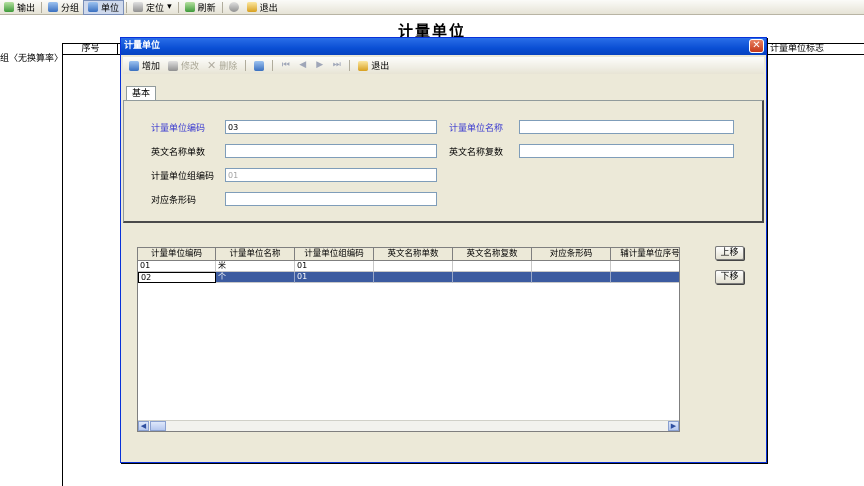 The width and height of the screenshot is (864, 486). Describe the element at coordinates (9, 7) in the screenshot. I see `export-icon` at that location.